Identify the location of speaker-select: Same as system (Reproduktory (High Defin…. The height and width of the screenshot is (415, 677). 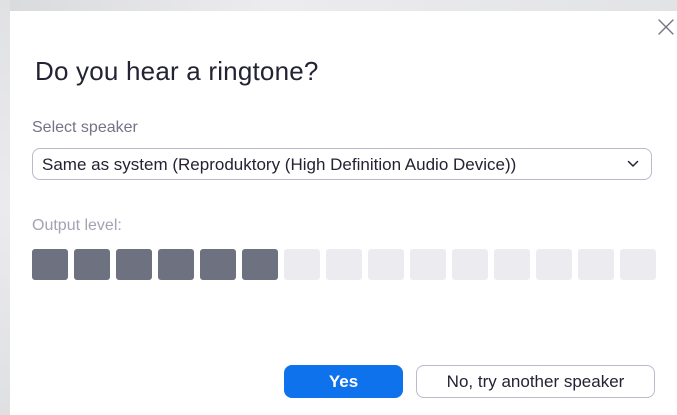
(342, 164).